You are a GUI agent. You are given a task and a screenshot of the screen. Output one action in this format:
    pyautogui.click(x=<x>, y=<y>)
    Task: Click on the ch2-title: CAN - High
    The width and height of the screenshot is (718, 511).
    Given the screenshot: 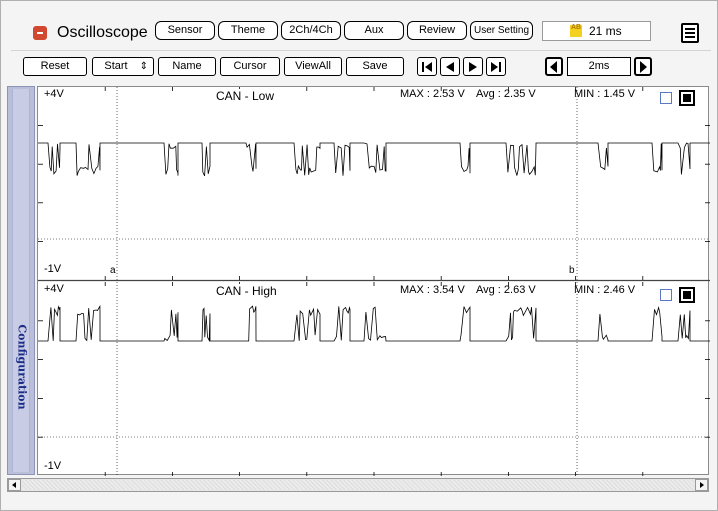 What is the action you would take?
    pyautogui.click(x=246, y=291)
    